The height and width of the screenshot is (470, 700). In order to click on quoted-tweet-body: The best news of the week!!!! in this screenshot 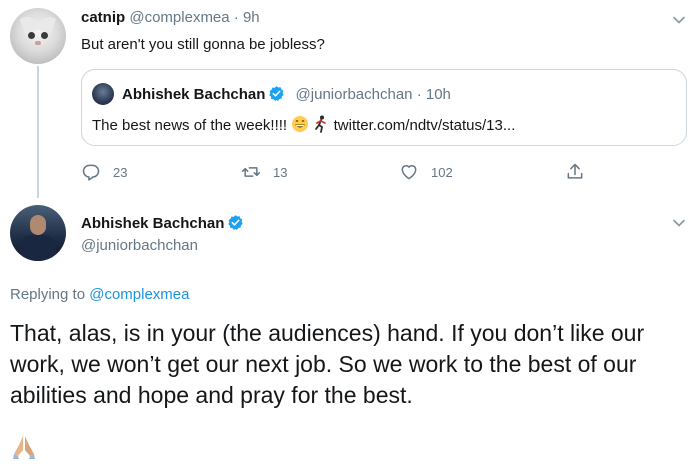, I will do `click(190, 125)`.